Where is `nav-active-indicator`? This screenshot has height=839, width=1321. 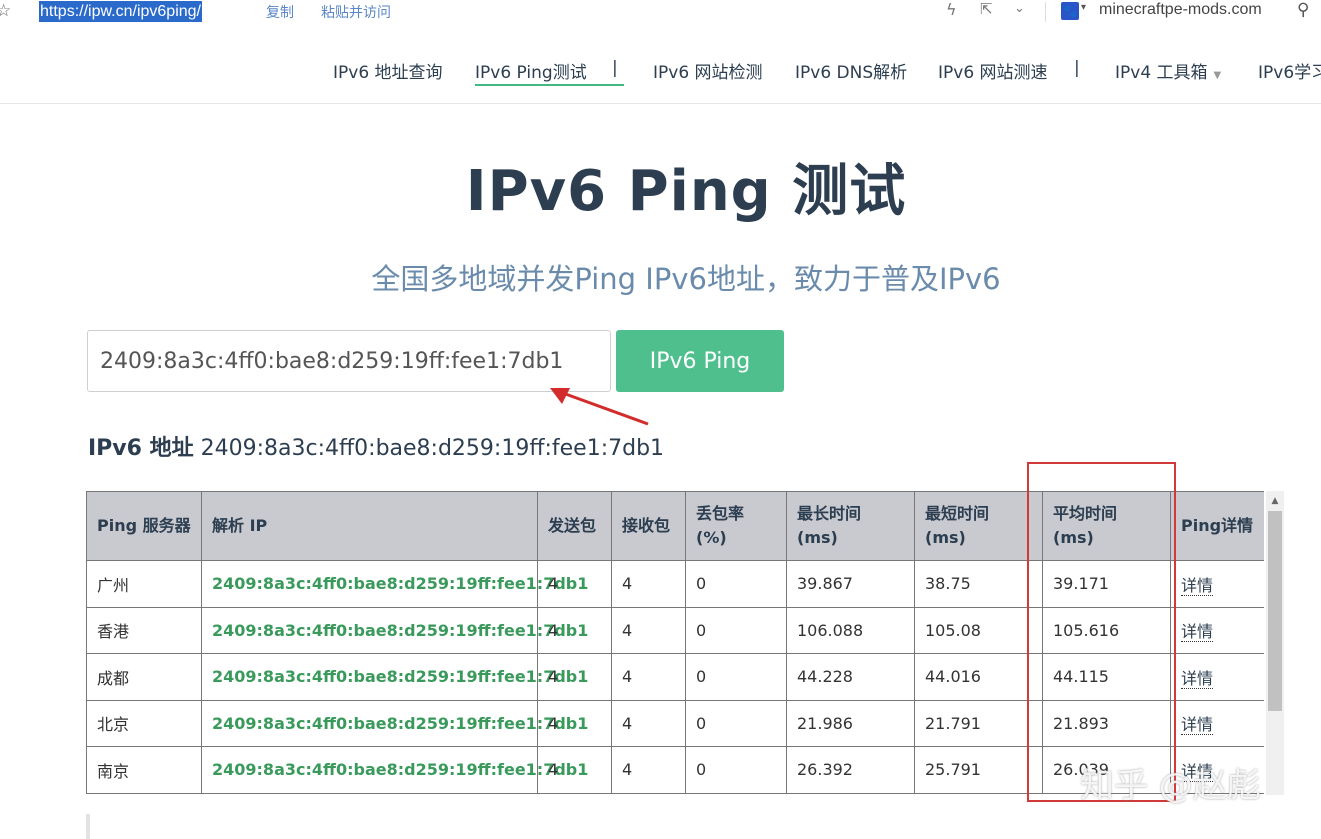
nav-active-indicator is located at coordinates (549, 85).